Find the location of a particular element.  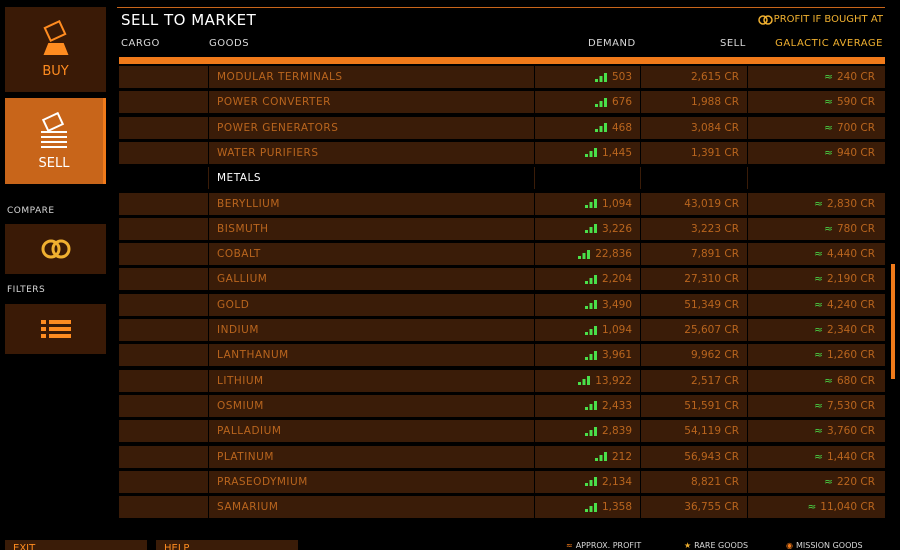

demand-cell: 3,490 is located at coordinates (587, 304).